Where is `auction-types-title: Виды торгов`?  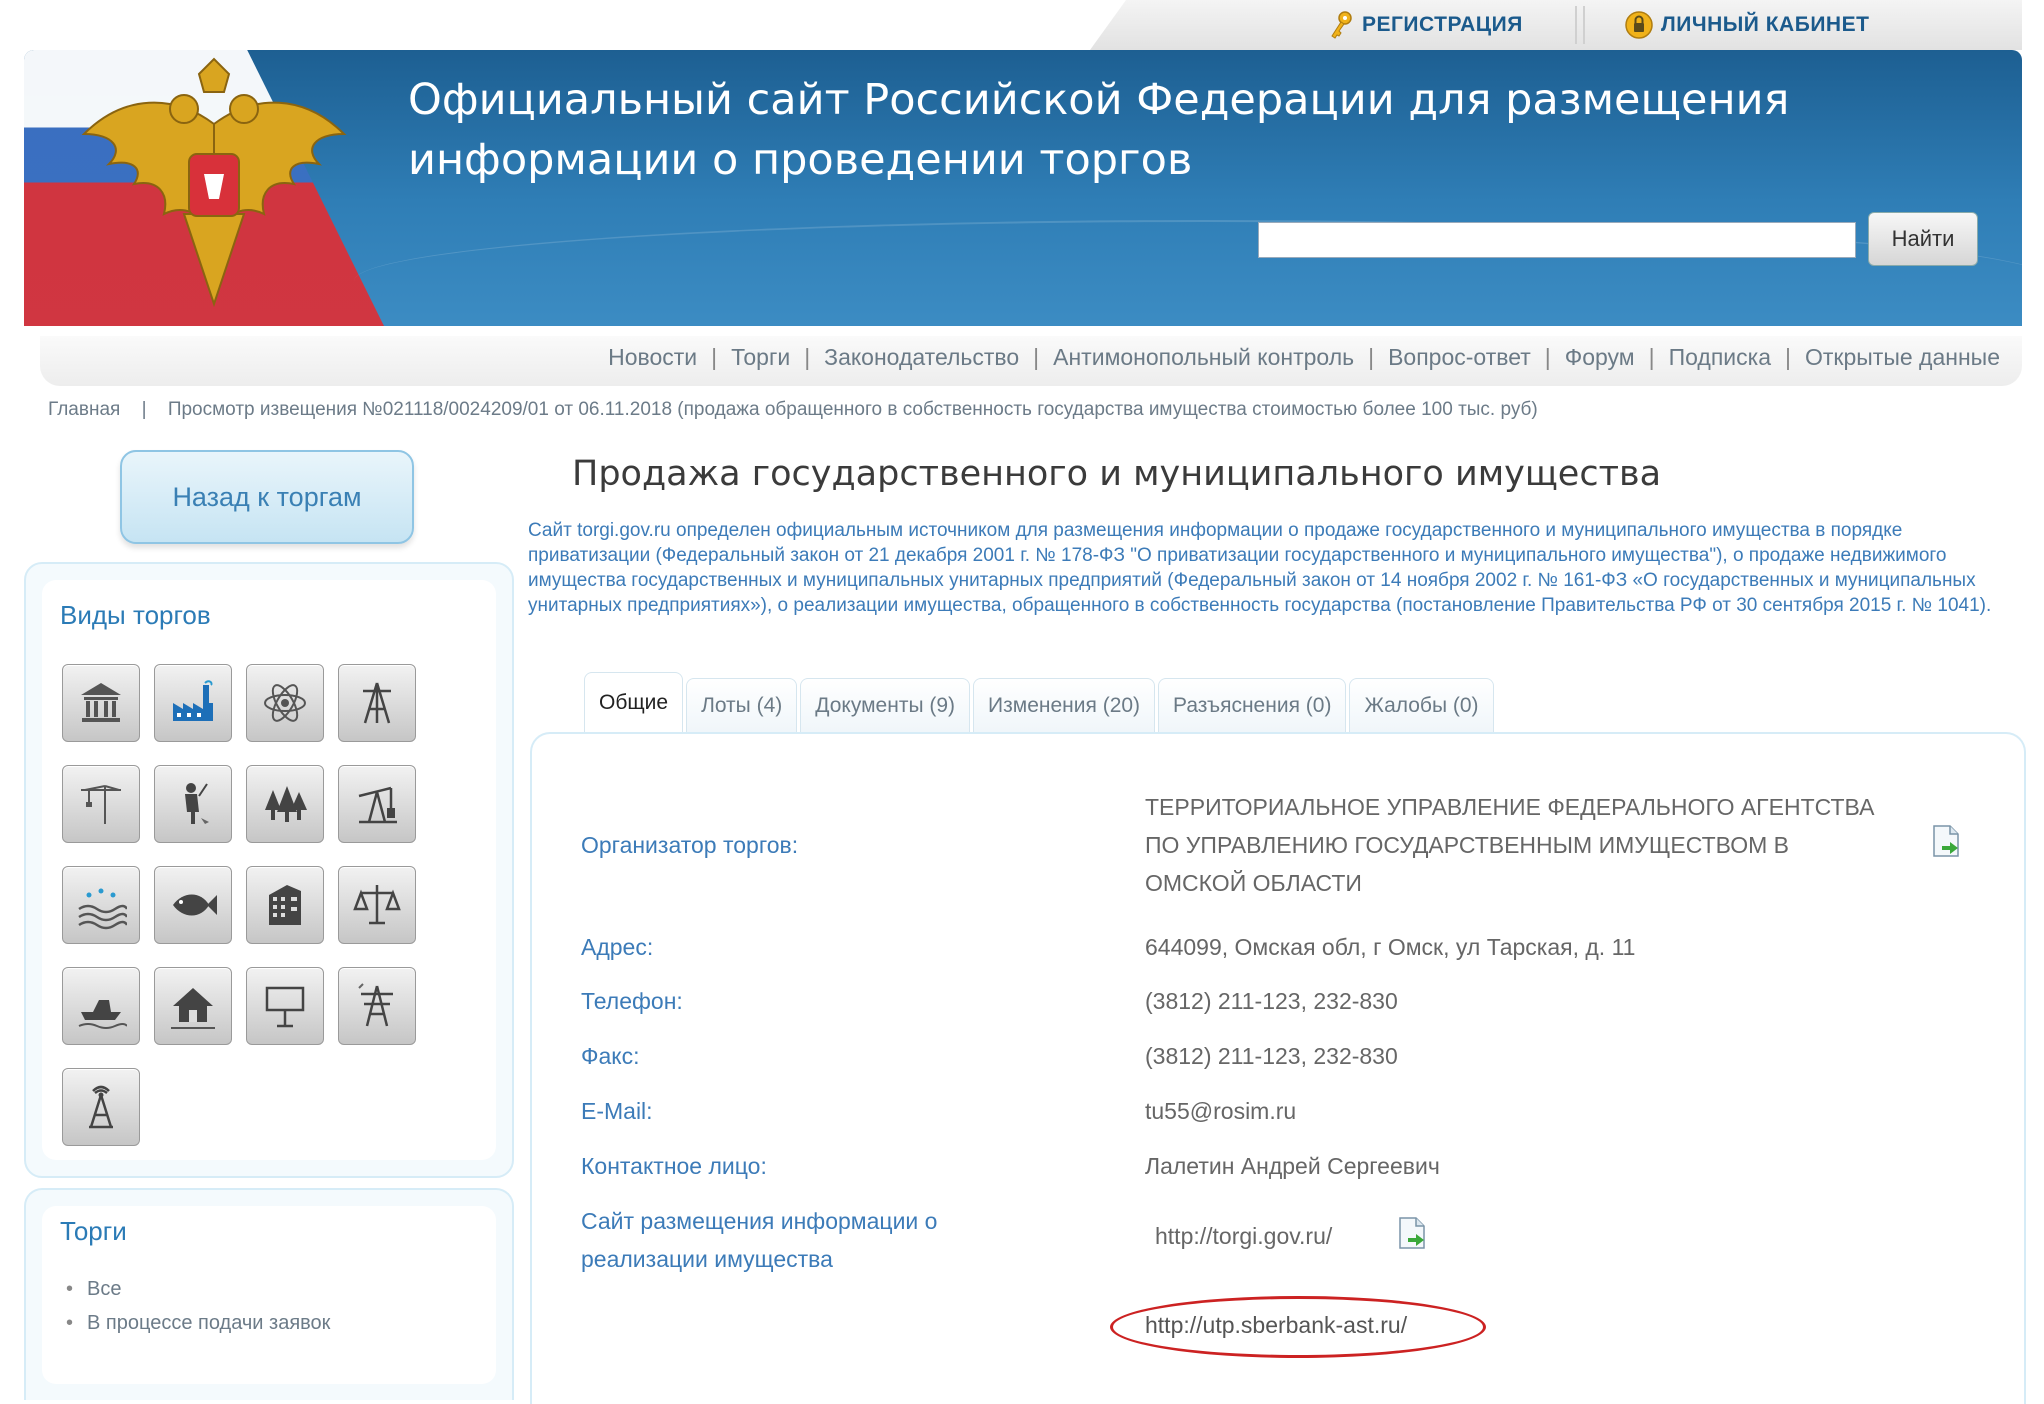
auction-types-title: Виды торгов is located at coordinates (135, 615).